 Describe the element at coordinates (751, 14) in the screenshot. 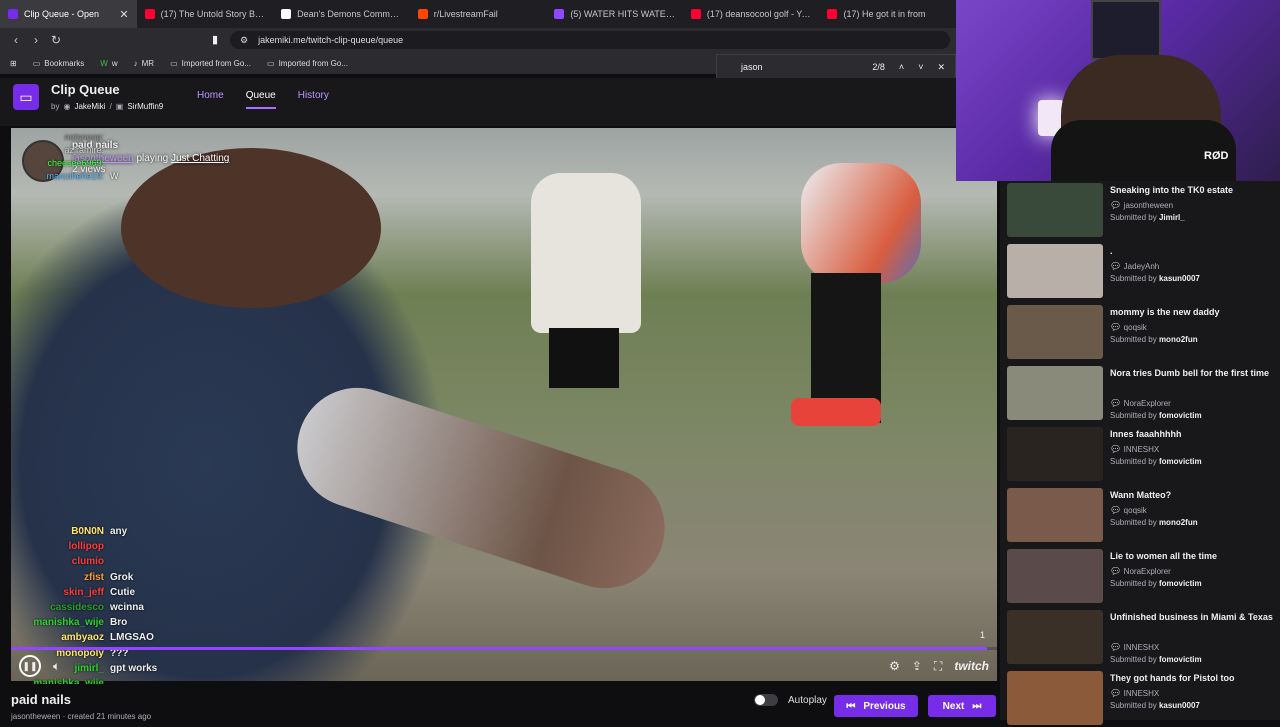

I see `browser-tab: (17) deansocool golf - YouTube` at that location.